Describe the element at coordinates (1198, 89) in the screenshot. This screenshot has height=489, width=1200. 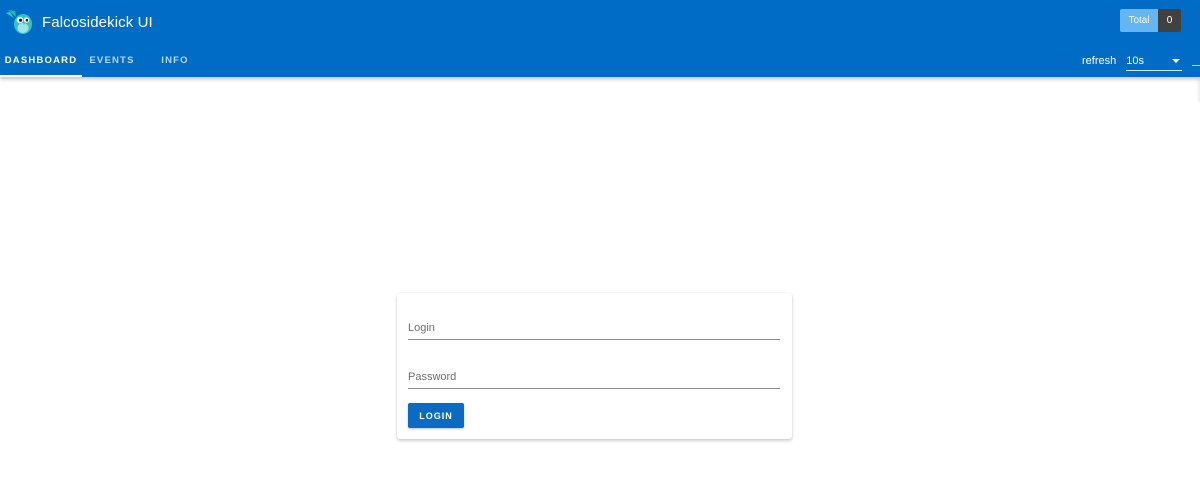
I see `scrollbar-shadow` at that location.